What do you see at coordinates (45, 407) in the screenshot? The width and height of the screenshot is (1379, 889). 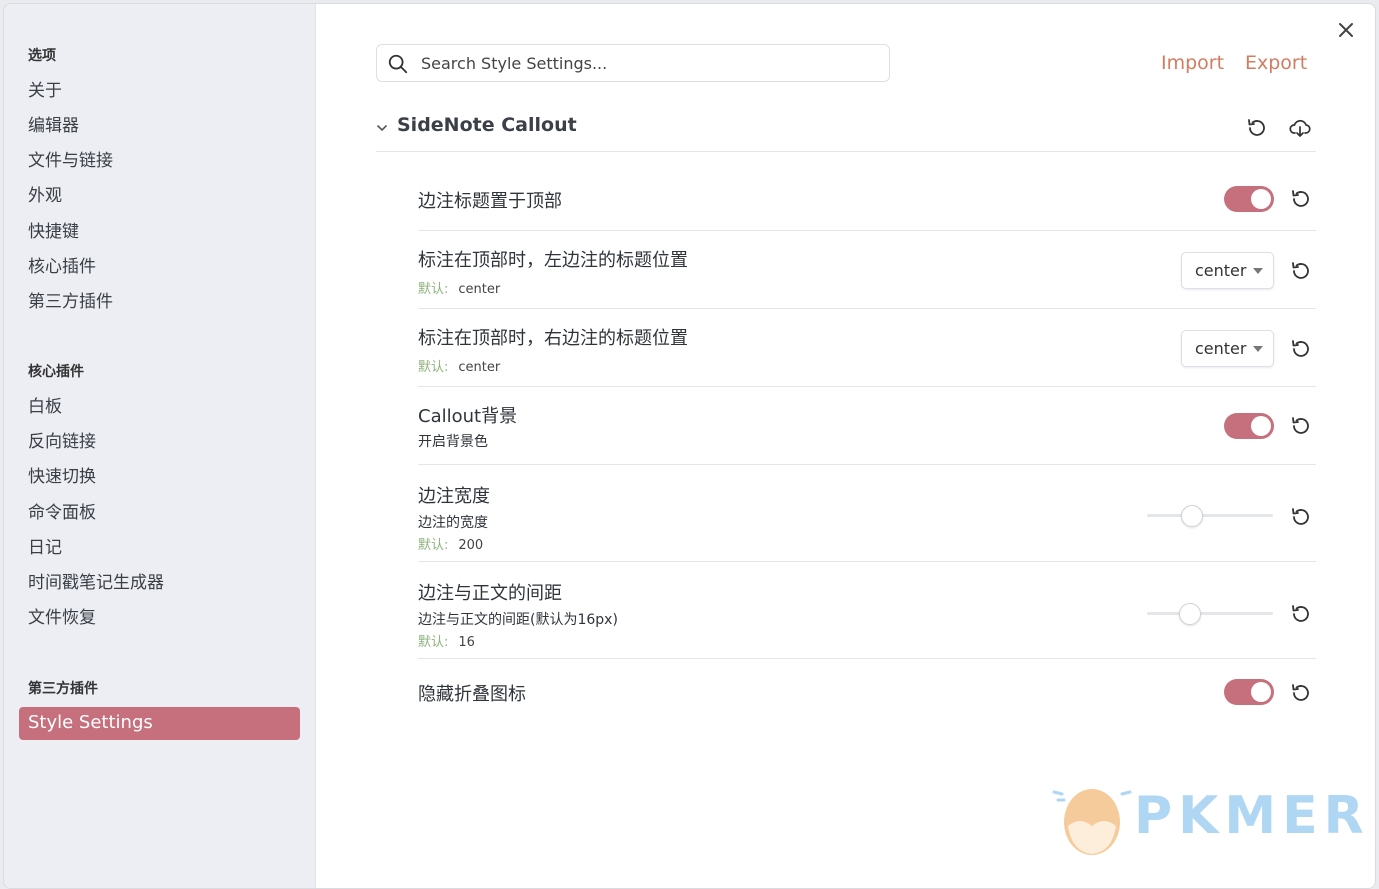 I see `sidebar-item-canvas: 白板` at bounding box center [45, 407].